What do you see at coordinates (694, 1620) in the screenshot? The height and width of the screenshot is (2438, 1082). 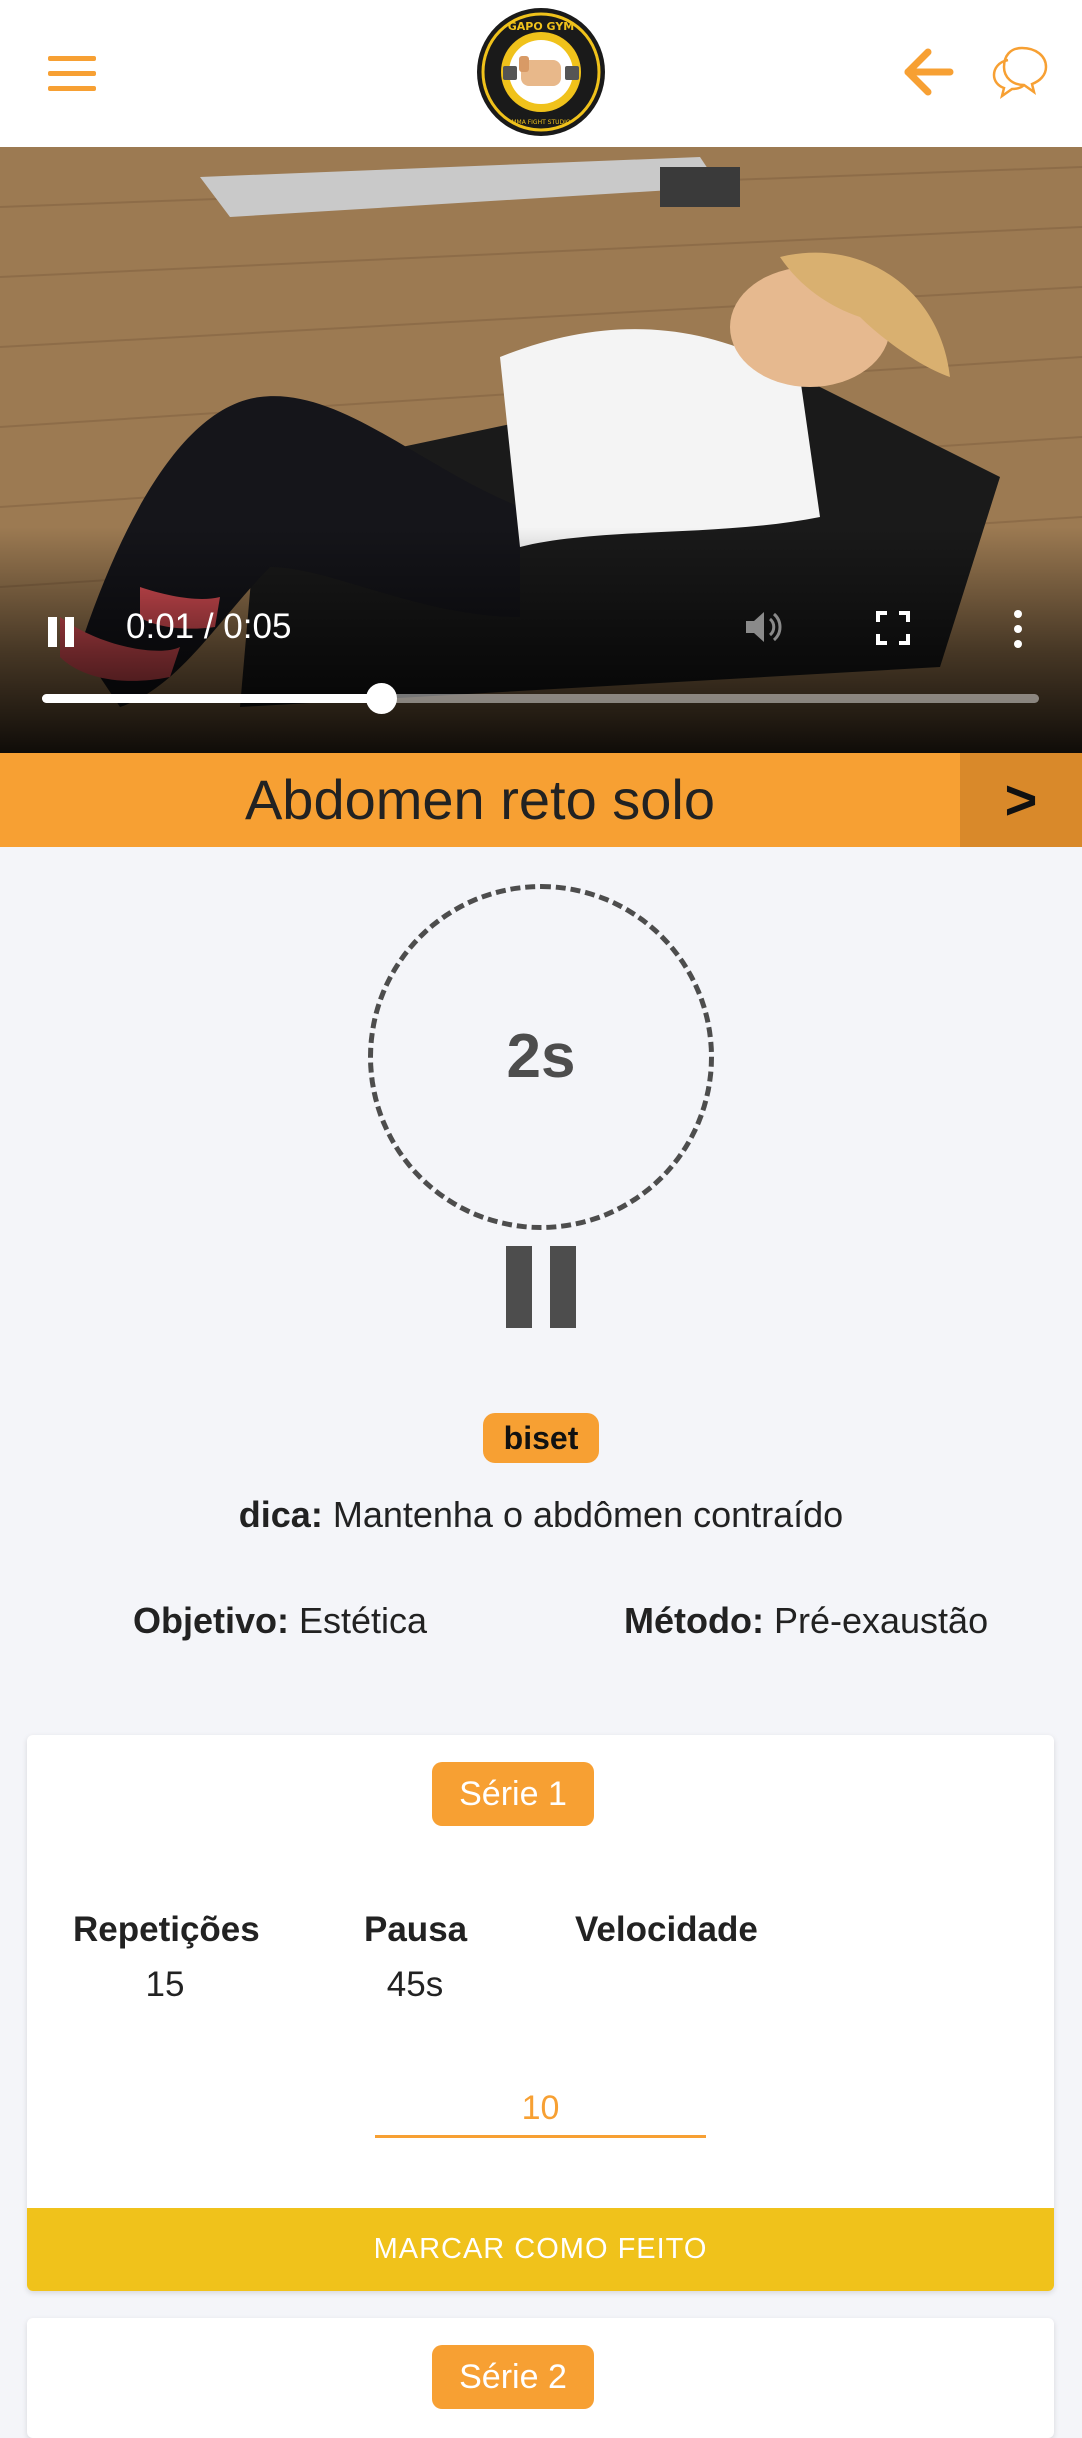 I see `method-label: Método:` at bounding box center [694, 1620].